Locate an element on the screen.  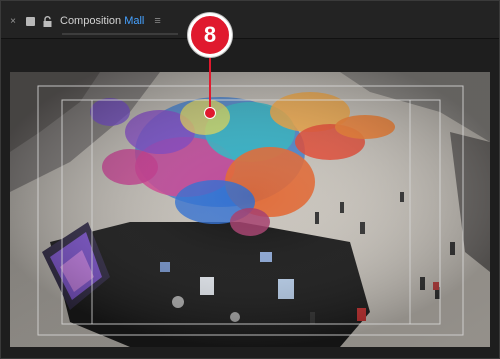
lock-icon is located at coordinates (47, 21).